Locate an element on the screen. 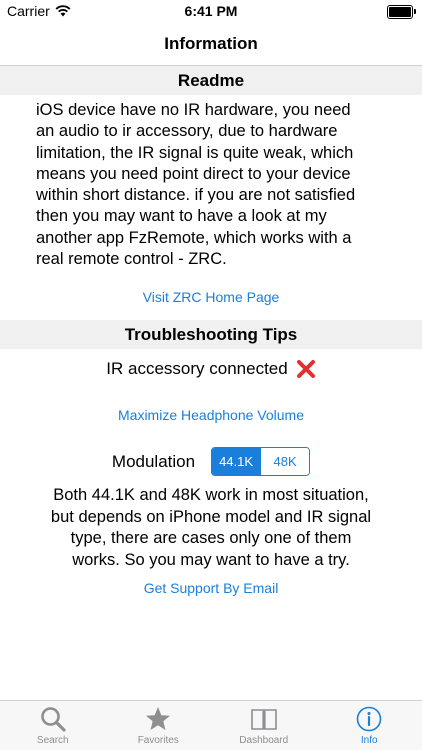 The height and width of the screenshot is (750, 422). tab-favorites: Favorites is located at coordinates (159, 725).